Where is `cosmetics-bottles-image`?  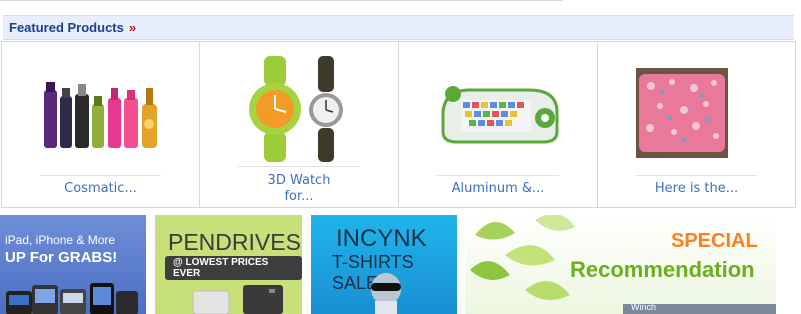
cosmetics-bottles-image is located at coordinates (102, 116).